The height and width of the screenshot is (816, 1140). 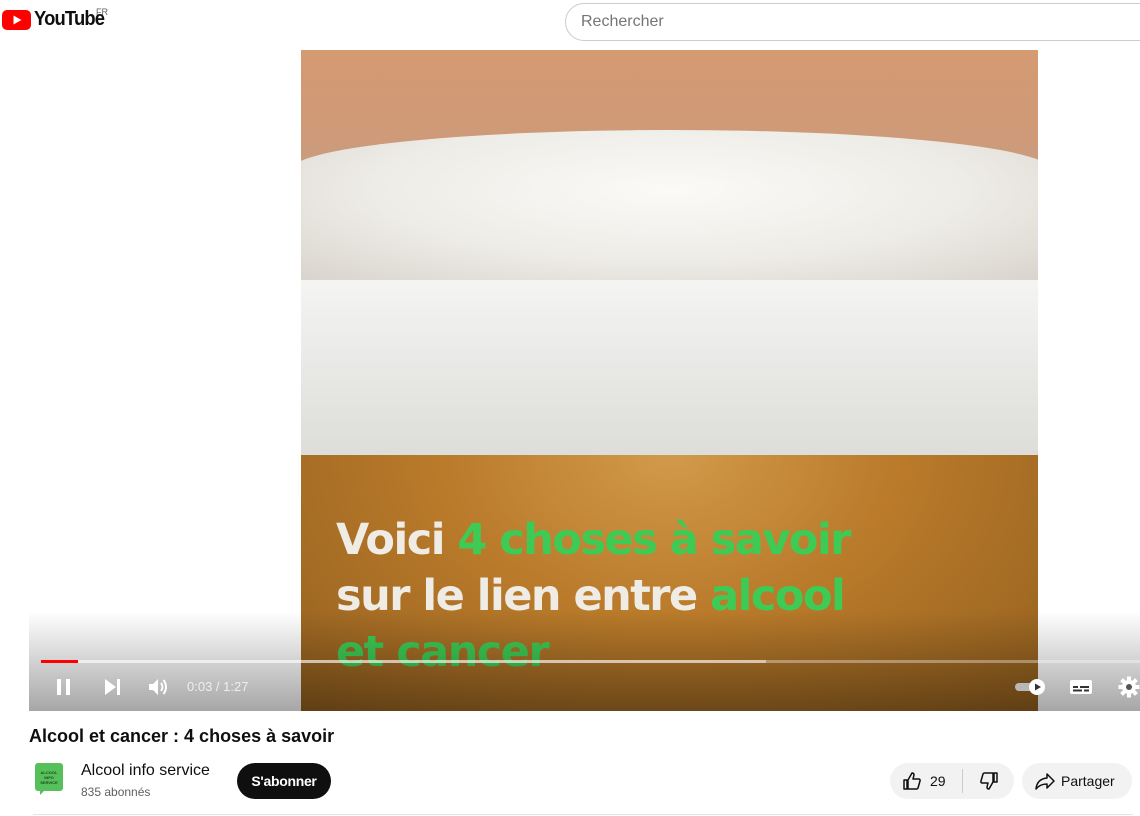 I want to click on subtitles-icon, so click(x=1081, y=687).